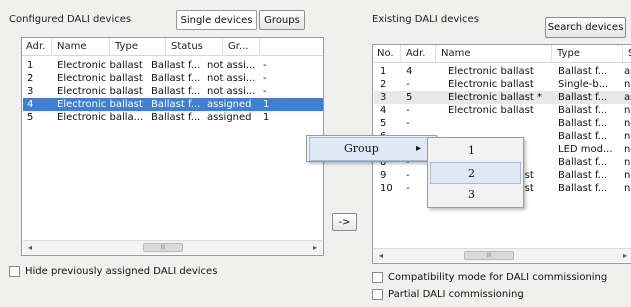 The width and height of the screenshot is (631, 307). What do you see at coordinates (475, 195) in the screenshot?
I see `submenu-item-3: 3` at bounding box center [475, 195].